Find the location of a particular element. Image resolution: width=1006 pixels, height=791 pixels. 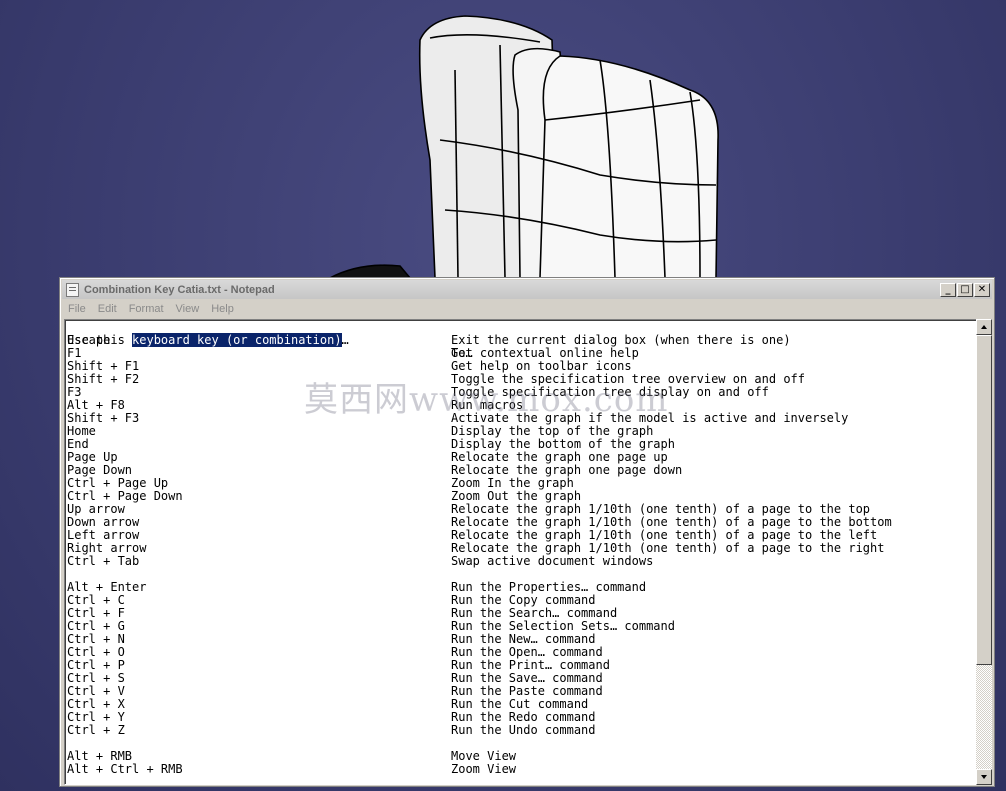

shortcut-key: Alt + Ctrl + RMB is located at coordinates (125, 769).